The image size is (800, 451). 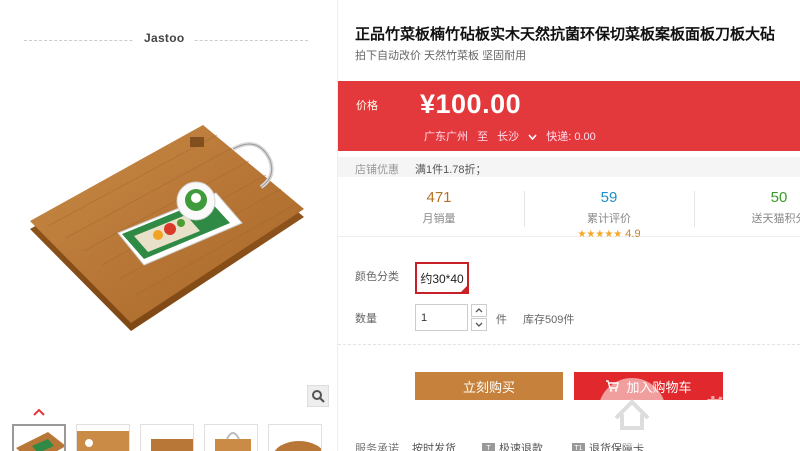 I want to click on stat-points-label: 送天猫积分, so click(x=775, y=219).